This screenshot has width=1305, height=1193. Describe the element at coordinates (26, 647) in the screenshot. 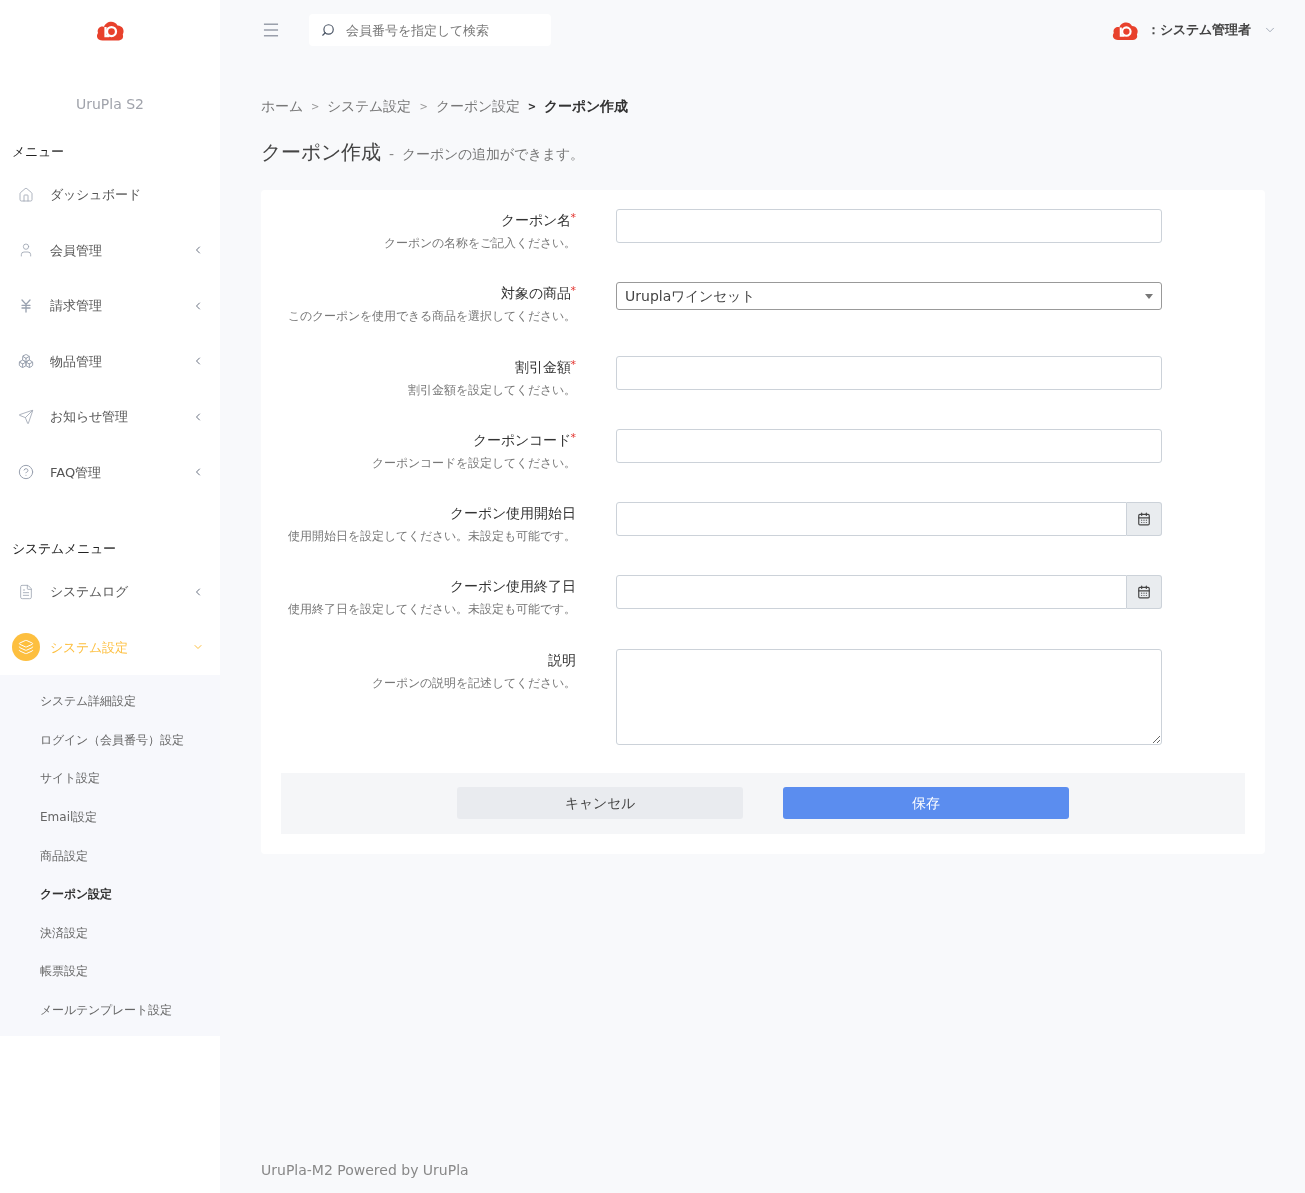

I see `layers-icon` at that location.